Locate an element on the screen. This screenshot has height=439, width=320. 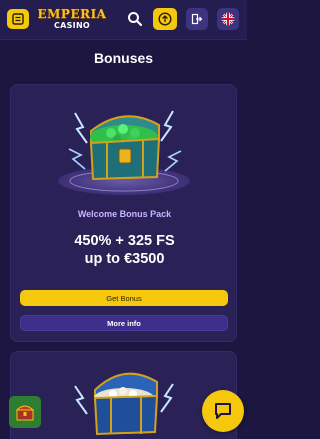
top-header: EMPERIA CASINO is located at coordinates (123, 20).